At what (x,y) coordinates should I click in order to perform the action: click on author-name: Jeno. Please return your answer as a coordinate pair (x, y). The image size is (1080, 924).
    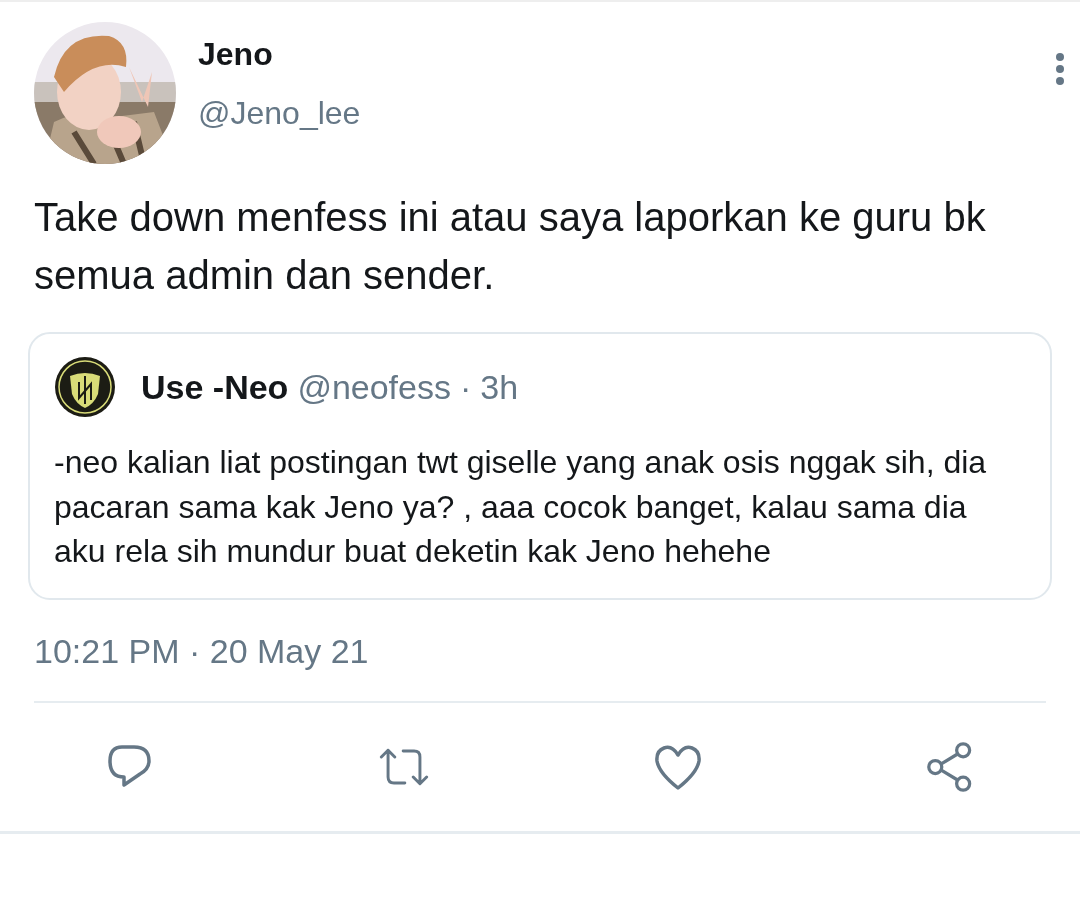
    Looking at the image, I should click on (279, 54).